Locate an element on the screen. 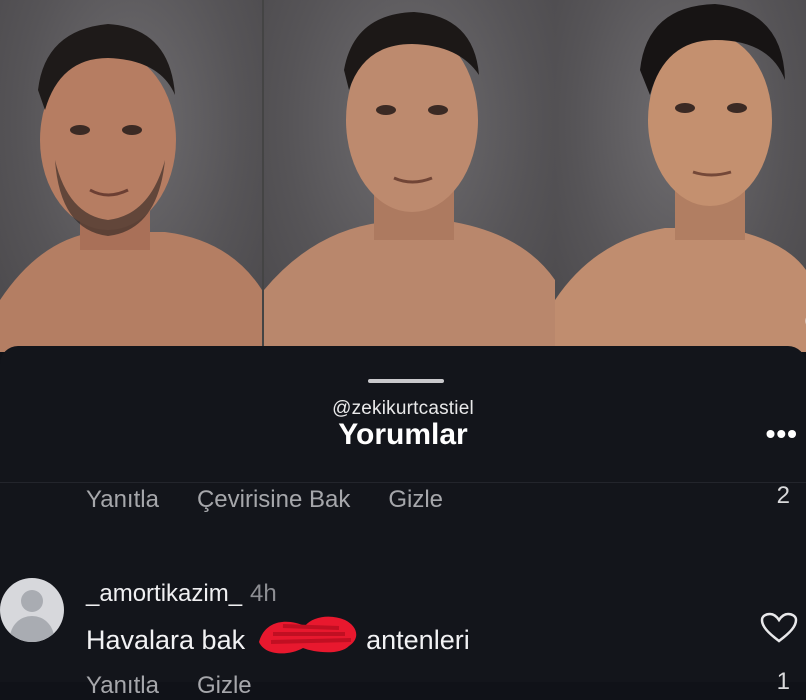  heart-outline-icon is located at coordinates (779, 630).